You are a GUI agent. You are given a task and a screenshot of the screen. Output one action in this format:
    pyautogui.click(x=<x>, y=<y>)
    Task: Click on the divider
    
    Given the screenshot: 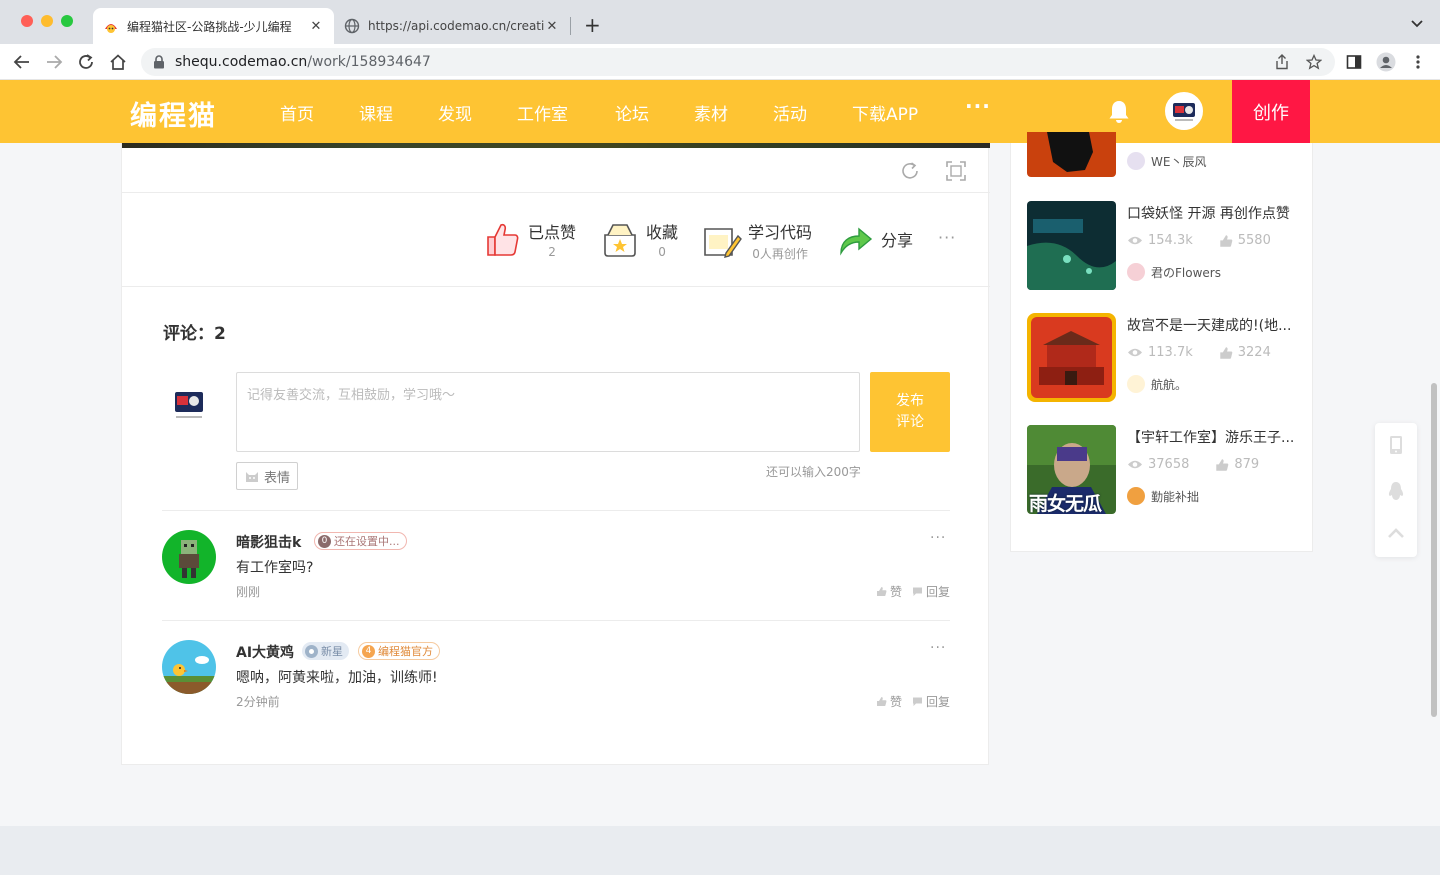 What is the action you would take?
    pyautogui.click(x=556, y=620)
    